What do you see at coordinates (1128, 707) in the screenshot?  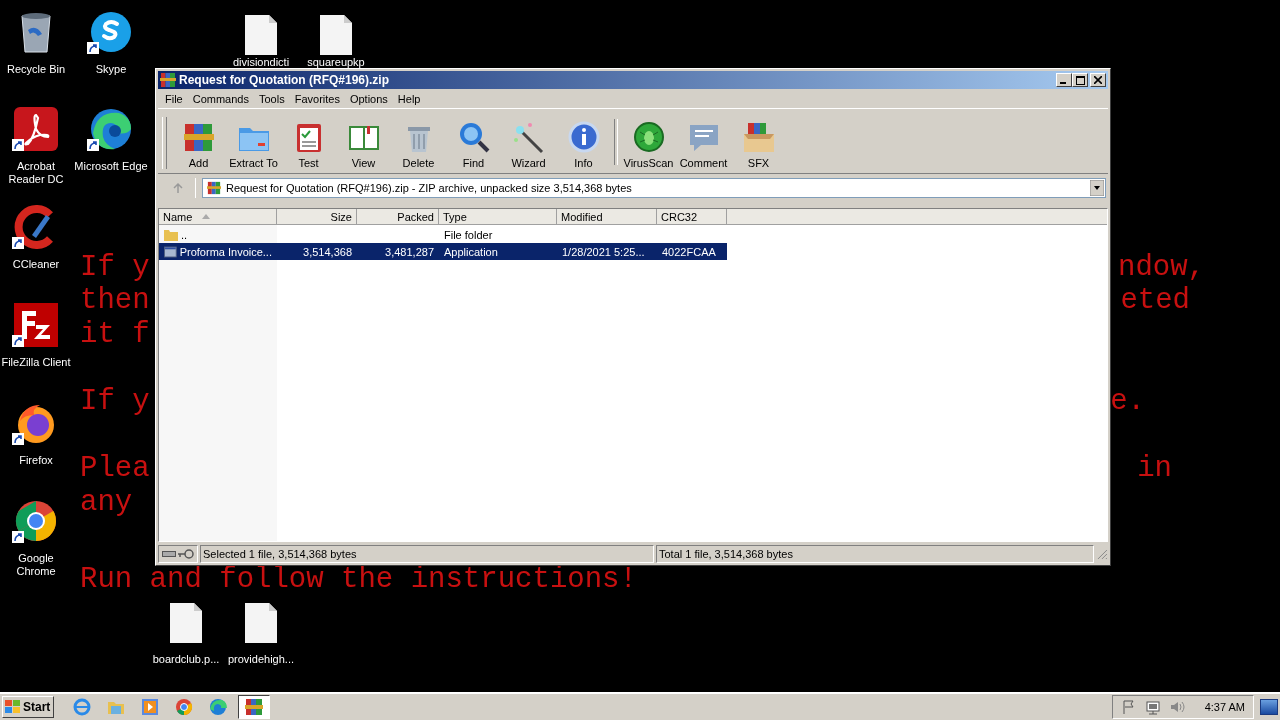 I see `flag-icon` at bounding box center [1128, 707].